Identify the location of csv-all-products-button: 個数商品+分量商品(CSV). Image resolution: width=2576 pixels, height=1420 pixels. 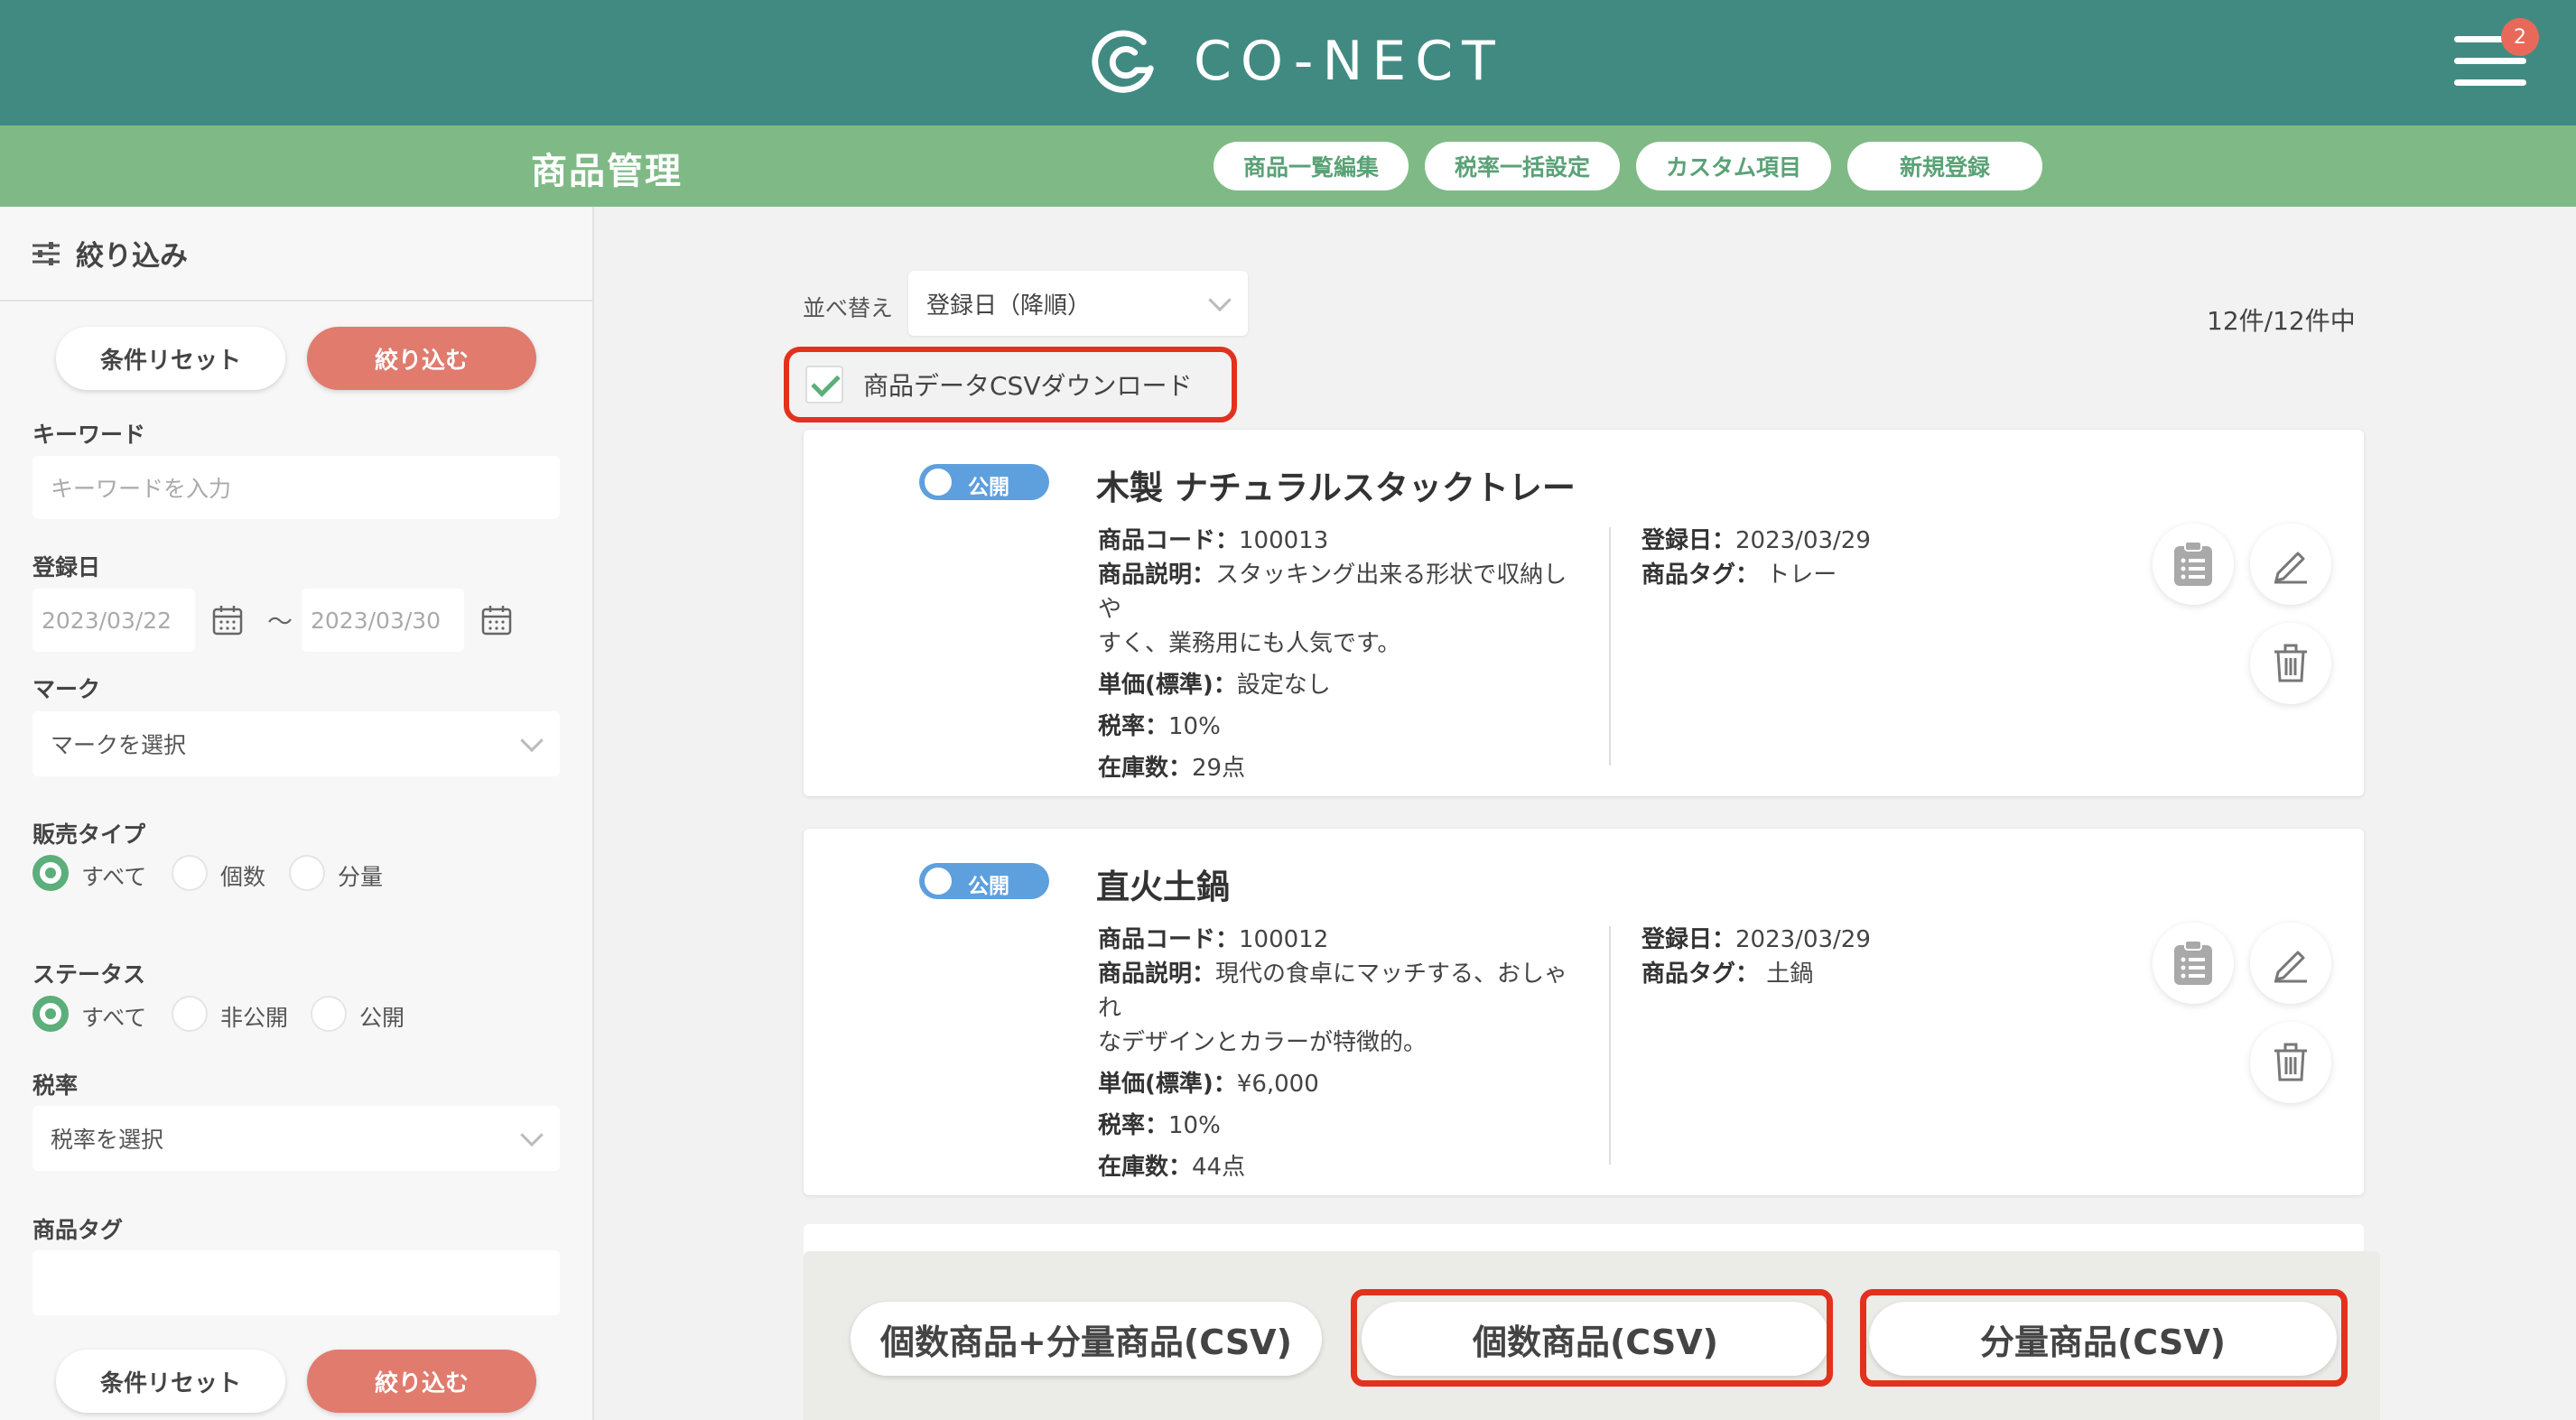
(1086, 1339).